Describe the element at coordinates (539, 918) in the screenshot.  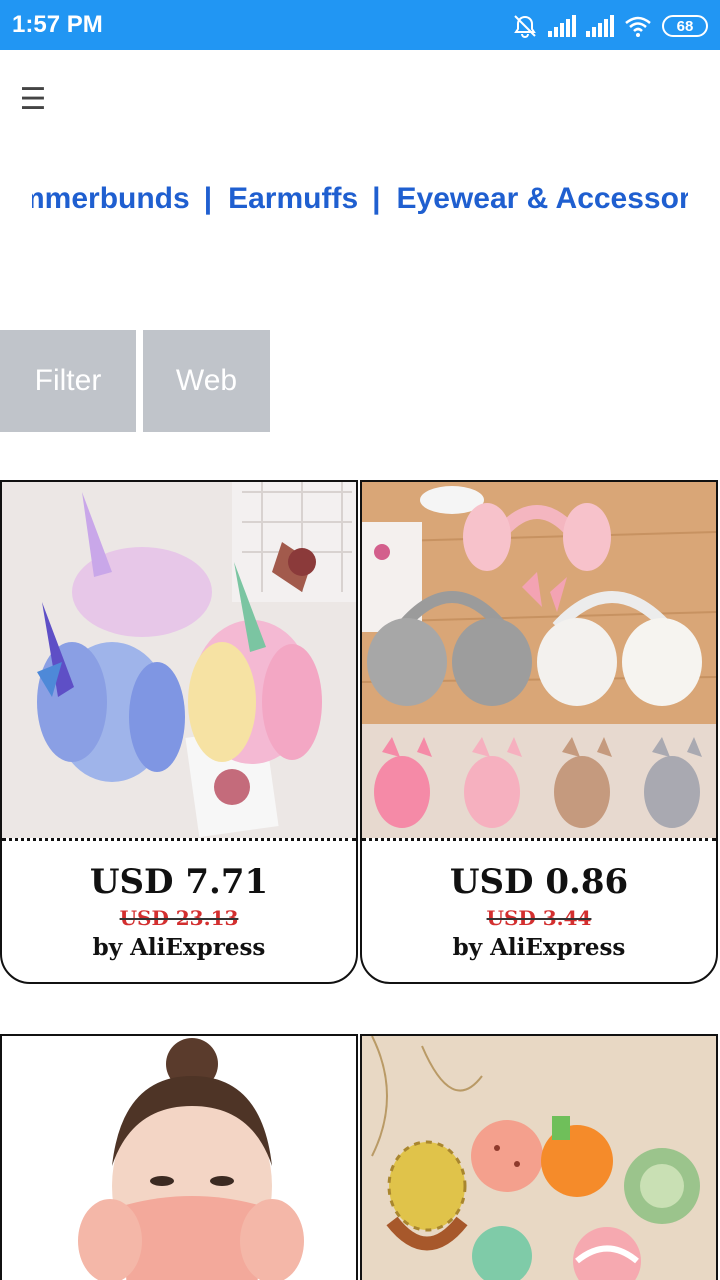
I see `product-old-price: USD 3.44` at that location.